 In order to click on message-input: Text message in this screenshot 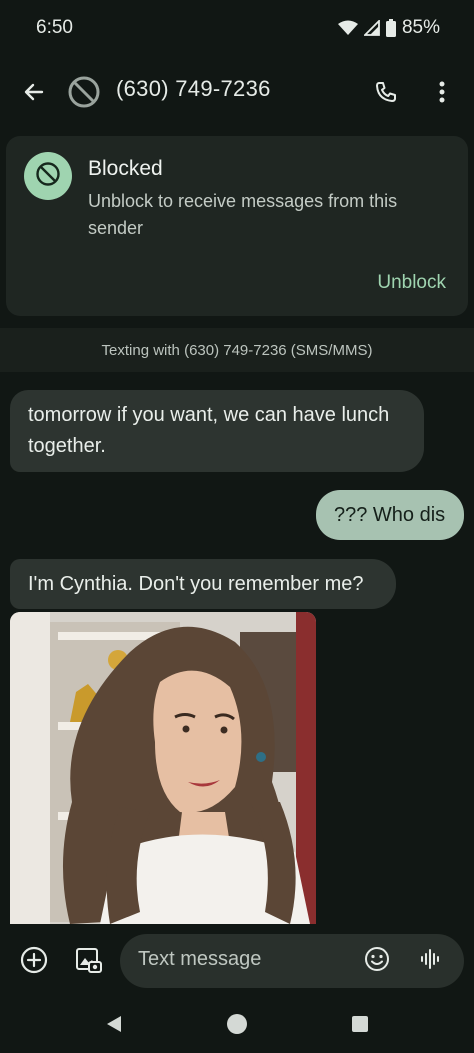, I will do `click(292, 961)`.